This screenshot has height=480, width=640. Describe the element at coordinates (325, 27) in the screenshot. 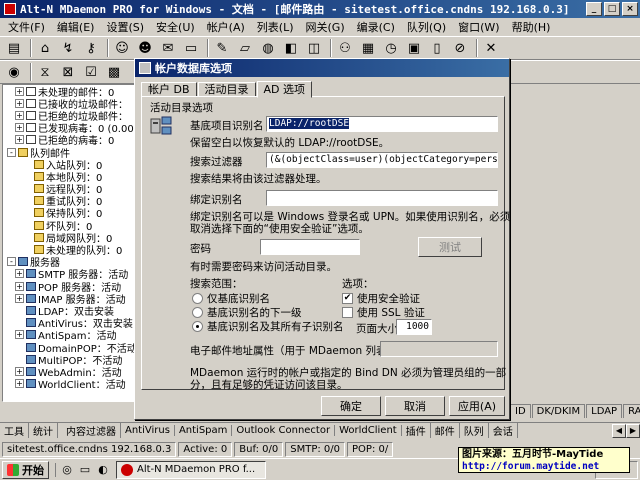

I see `menu-gateways: 网关(G)` at that location.